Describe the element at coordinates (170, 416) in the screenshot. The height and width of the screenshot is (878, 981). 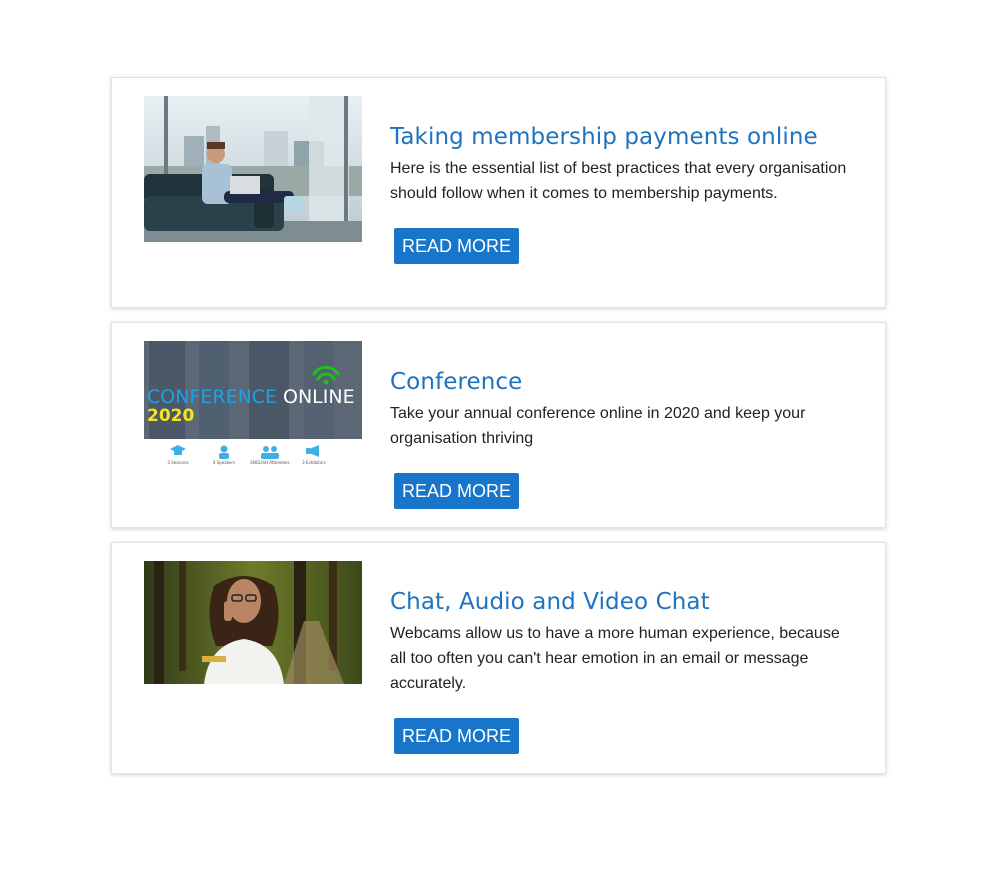
I see `banner-year: 2020` at that location.